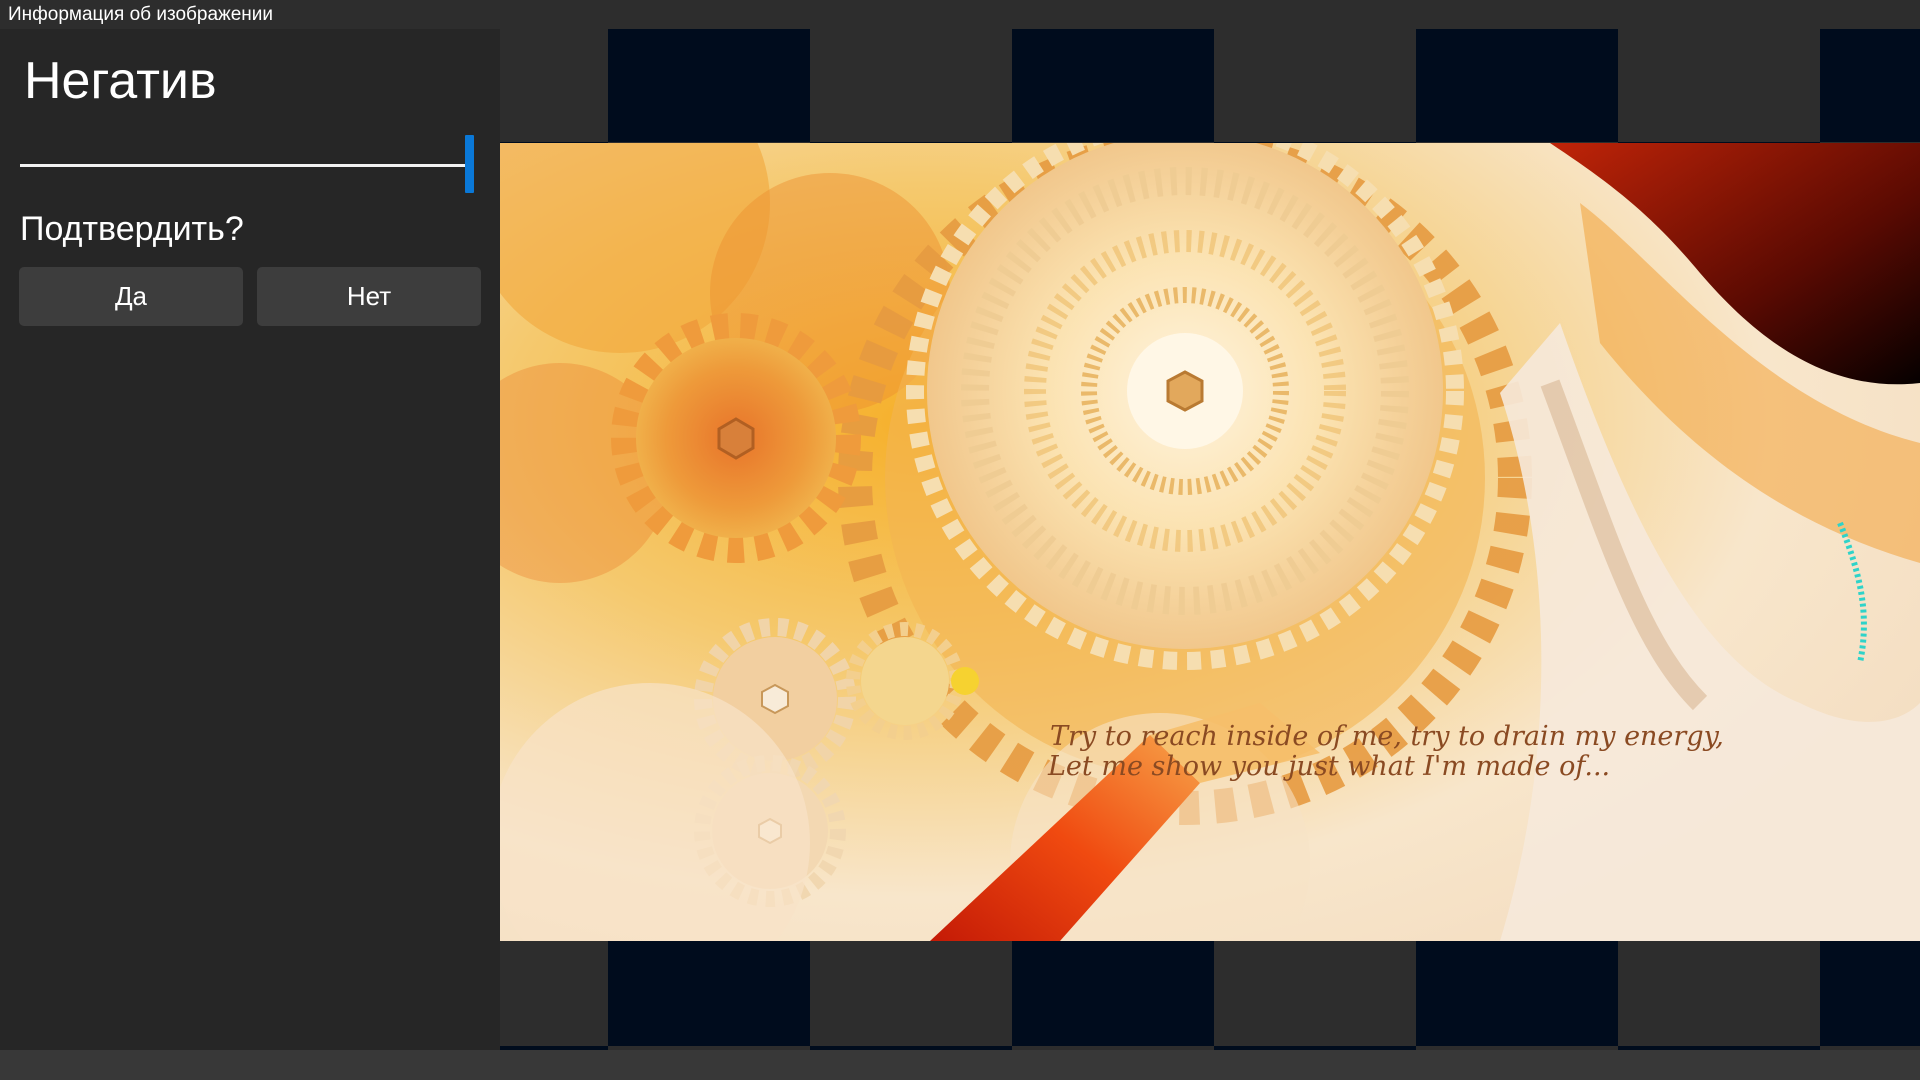 Image resolution: width=1920 pixels, height=1080 pixels. I want to click on effect-strength-slider, so click(250, 165).